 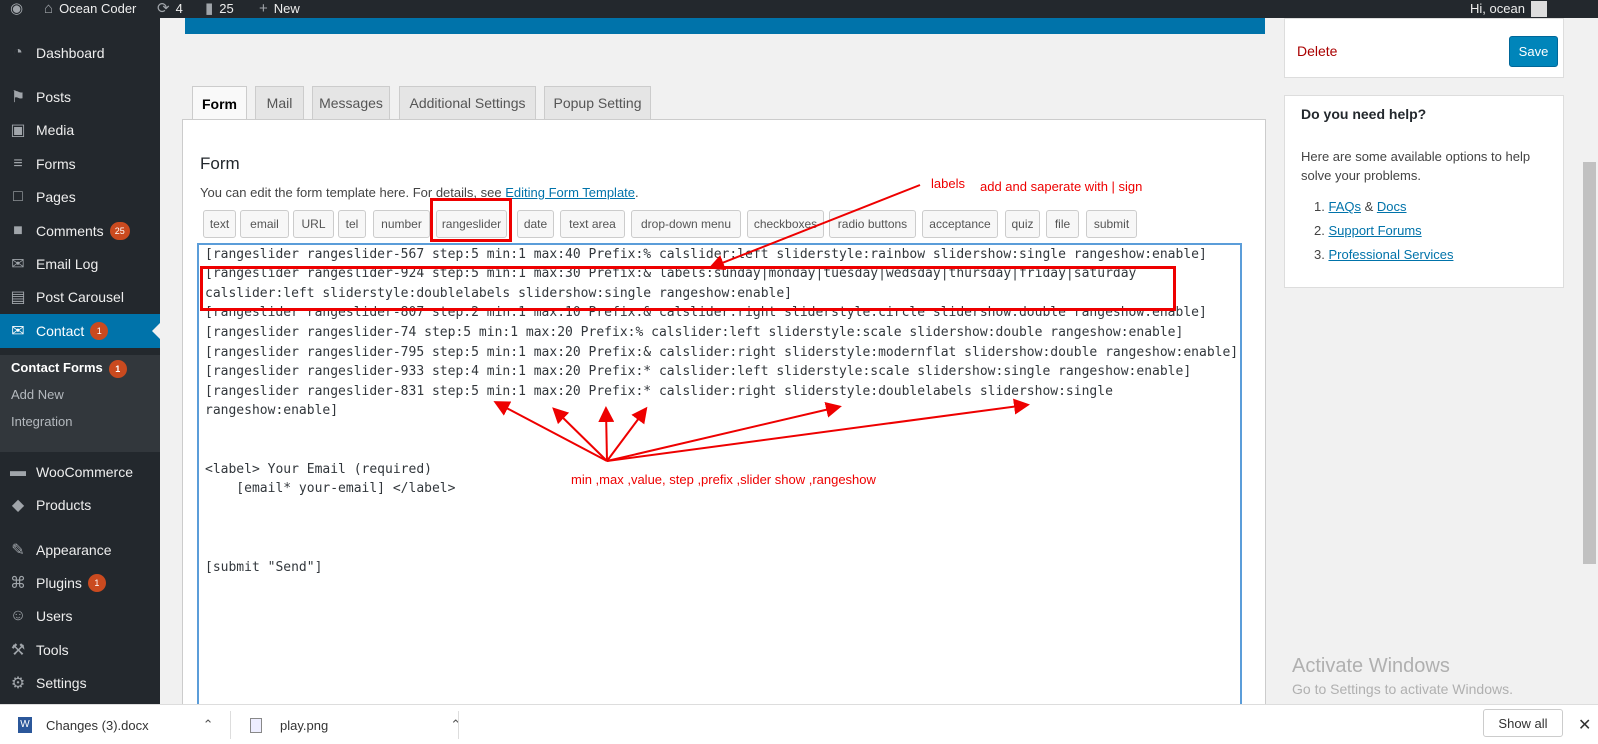 I want to click on download-item-png: play.png ⌃, so click(x=355, y=724).